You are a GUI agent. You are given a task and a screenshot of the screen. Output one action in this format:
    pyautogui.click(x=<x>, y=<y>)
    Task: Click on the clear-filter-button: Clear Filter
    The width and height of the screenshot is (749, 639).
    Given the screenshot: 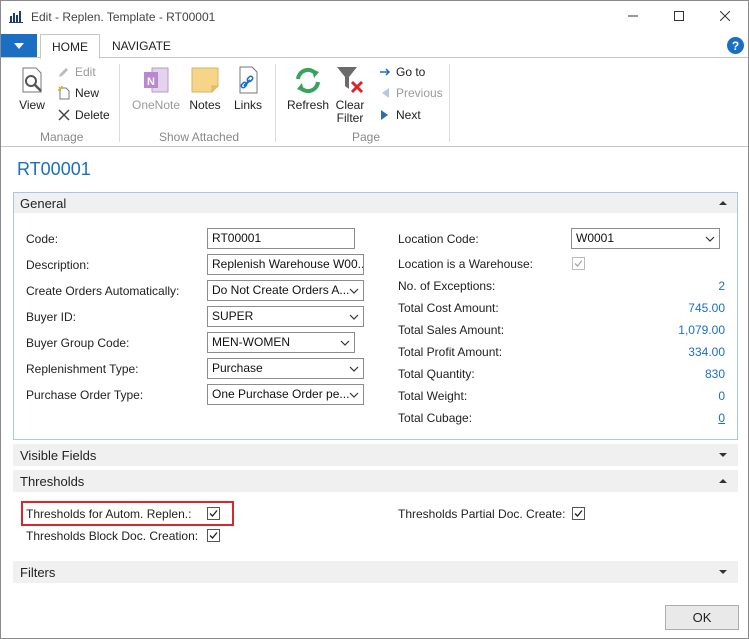 What is the action you would take?
    pyautogui.click(x=350, y=94)
    